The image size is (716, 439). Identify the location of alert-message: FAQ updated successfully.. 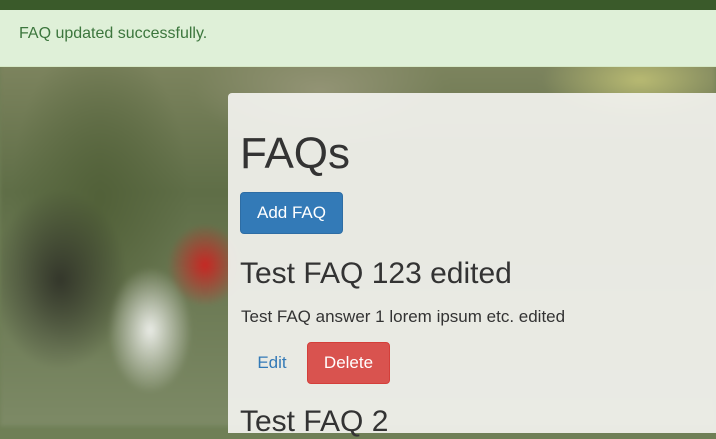
(113, 33).